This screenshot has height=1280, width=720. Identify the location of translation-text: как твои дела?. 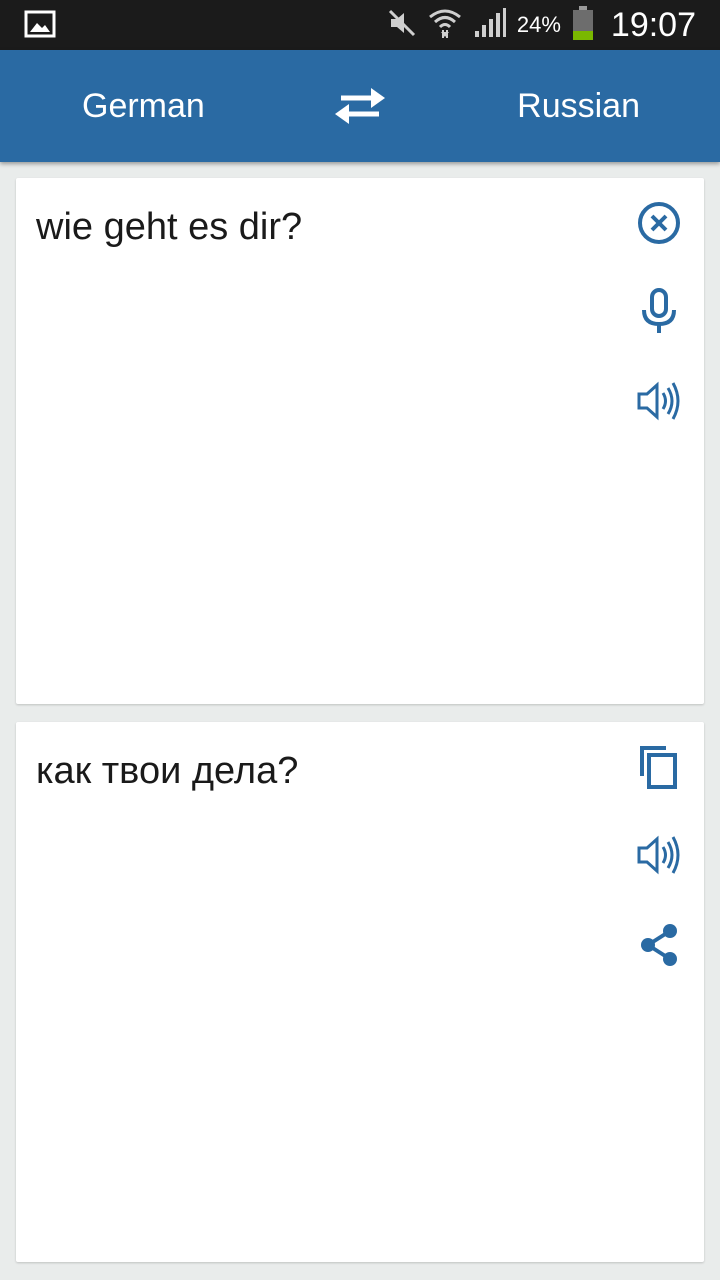
(167, 771).